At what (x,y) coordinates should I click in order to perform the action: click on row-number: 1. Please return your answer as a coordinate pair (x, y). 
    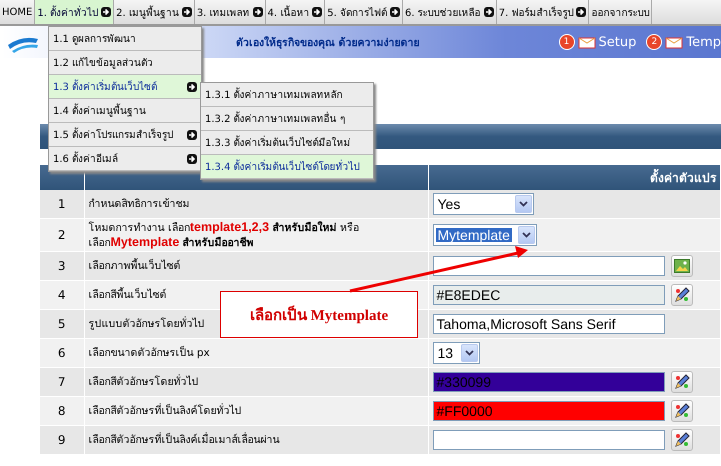
    Looking at the image, I should click on (62, 204).